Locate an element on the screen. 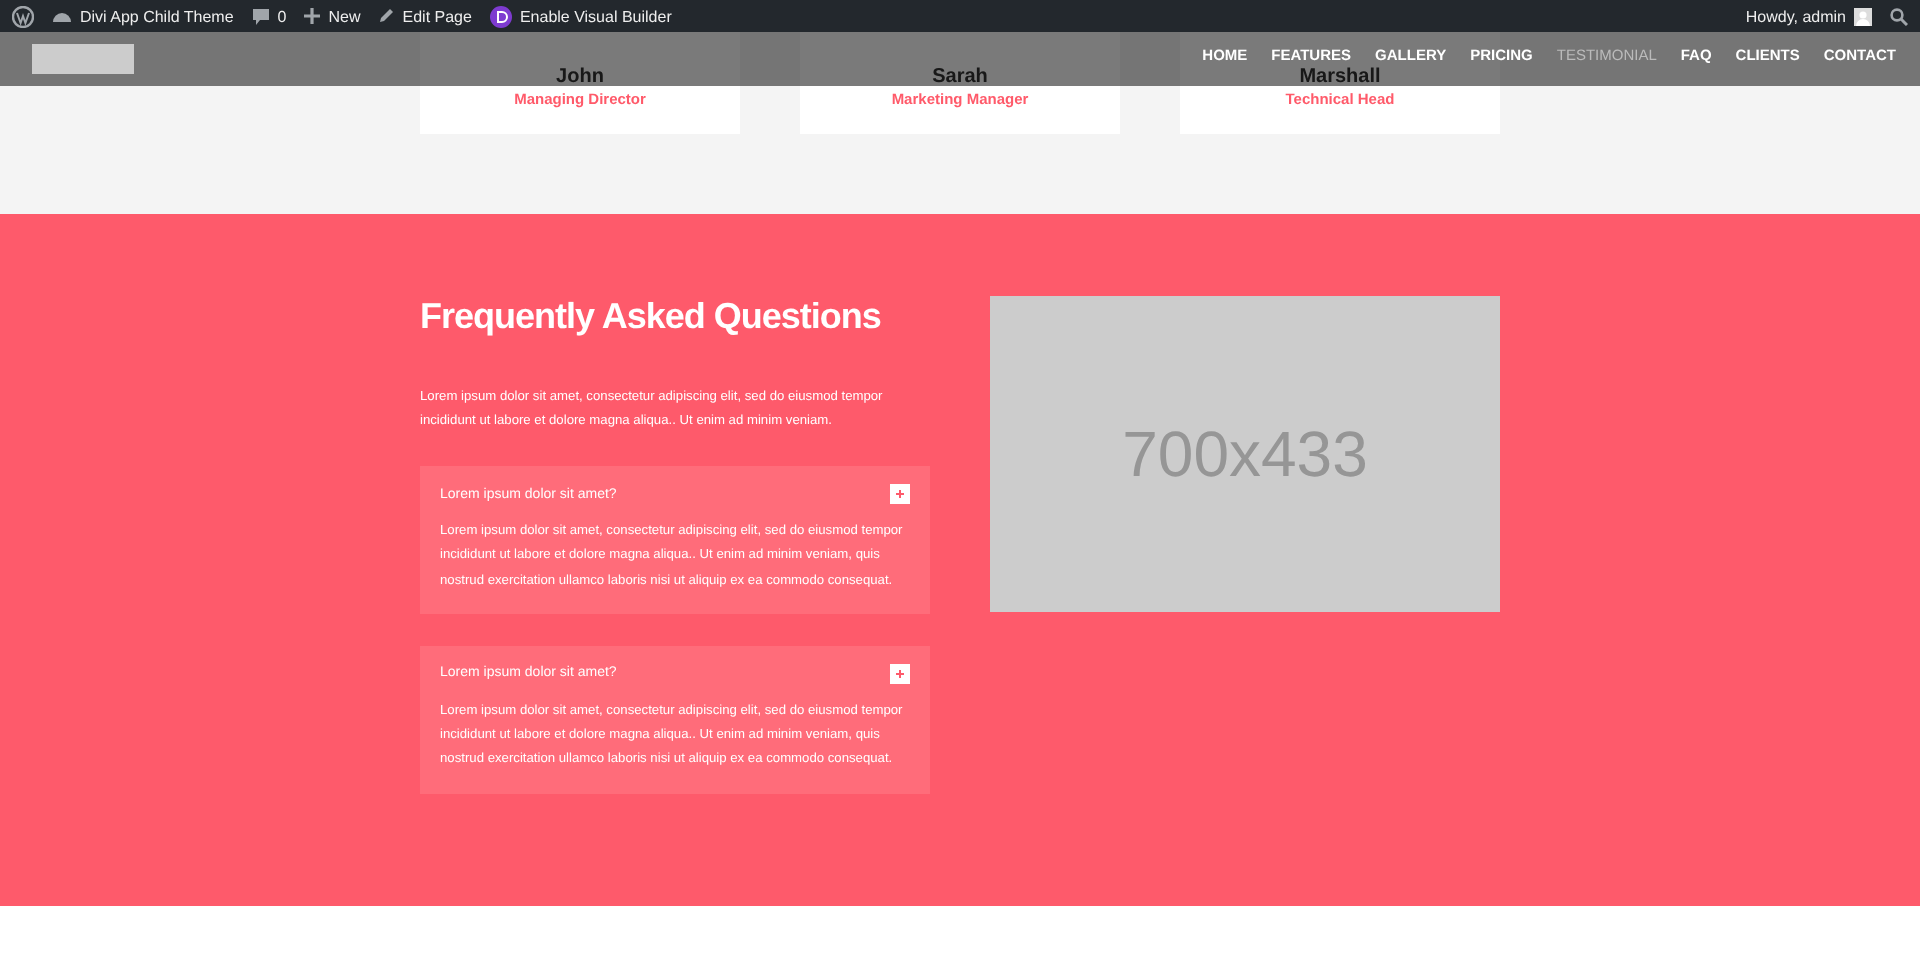  avatar-icon is located at coordinates (1863, 16).